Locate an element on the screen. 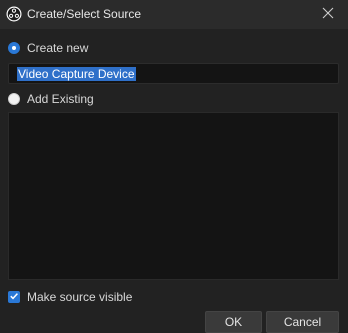 The width and height of the screenshot is (348, 333). source-name-value: Video Capture Device is located at coordinates (76, 73).